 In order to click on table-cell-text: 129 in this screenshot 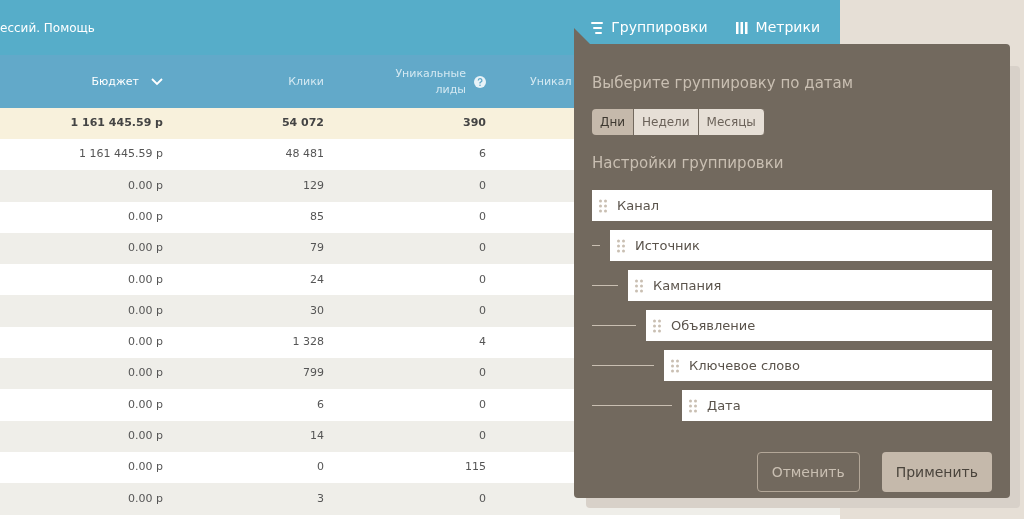, I will do `click(313, 185)`.